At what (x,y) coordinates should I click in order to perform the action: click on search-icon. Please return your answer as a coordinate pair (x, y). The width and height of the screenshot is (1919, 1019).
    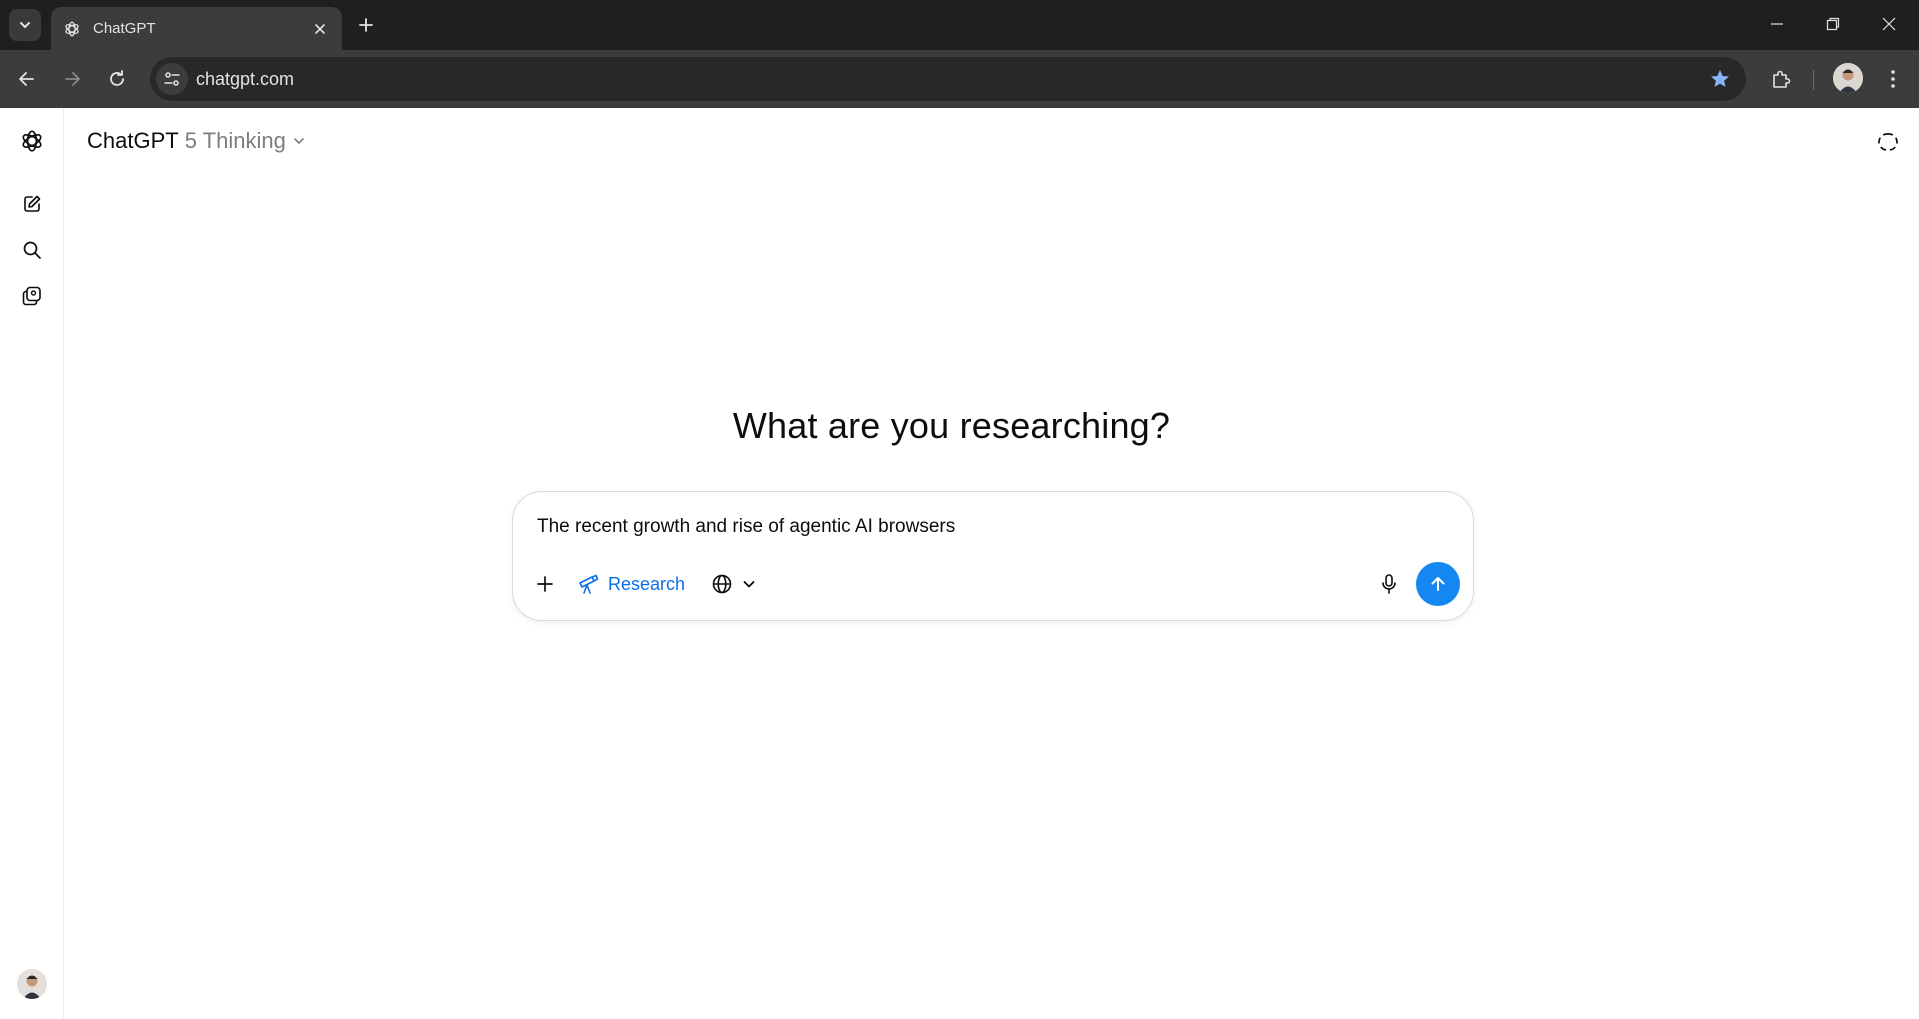
    Looking at the image, I should click on (32, 250).